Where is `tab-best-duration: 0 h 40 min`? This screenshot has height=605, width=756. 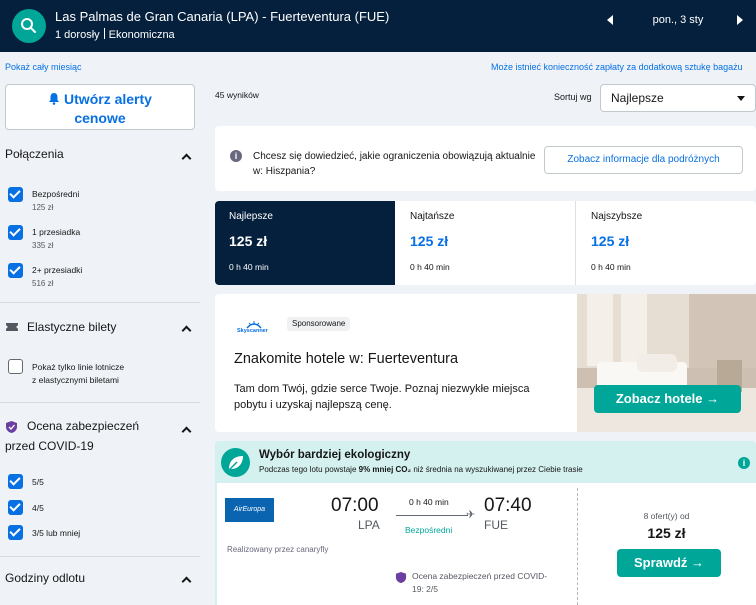 tab-best-duration: 0 h 40 min is located at coordinates (249, 267).